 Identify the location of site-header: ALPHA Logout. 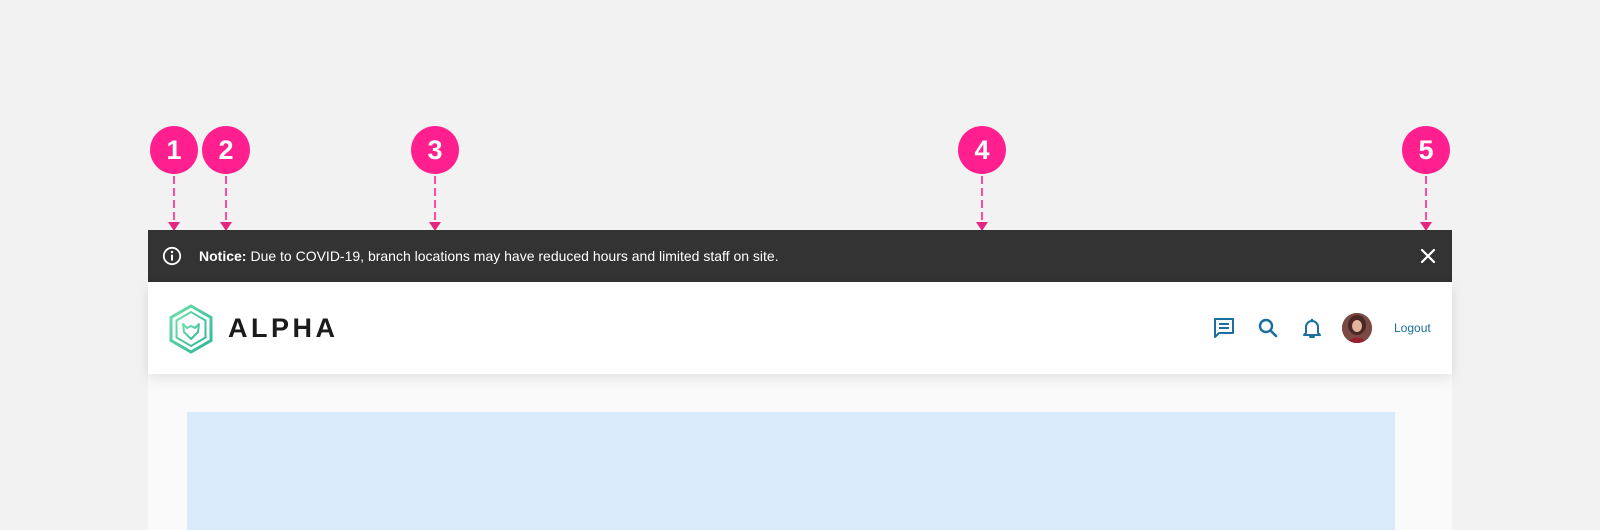
(800, 328).